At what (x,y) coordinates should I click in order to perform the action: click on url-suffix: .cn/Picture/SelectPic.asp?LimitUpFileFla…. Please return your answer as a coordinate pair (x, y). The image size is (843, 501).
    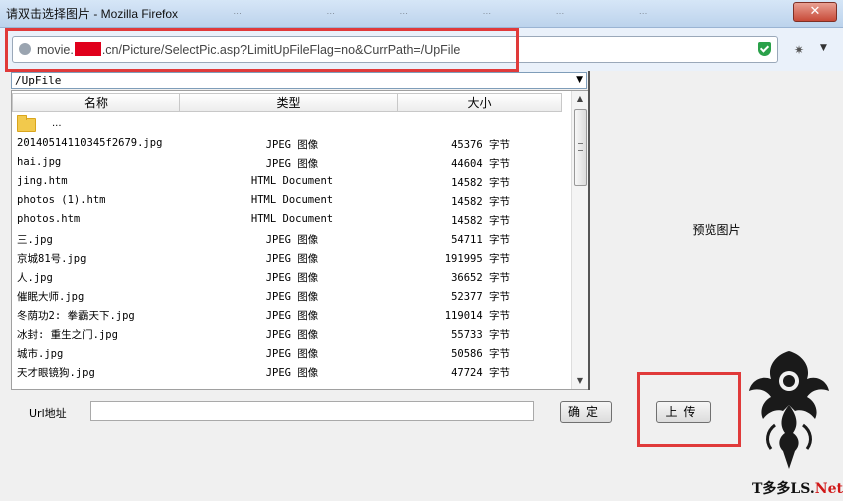
    Looking at the image, I should click on (281, 50).